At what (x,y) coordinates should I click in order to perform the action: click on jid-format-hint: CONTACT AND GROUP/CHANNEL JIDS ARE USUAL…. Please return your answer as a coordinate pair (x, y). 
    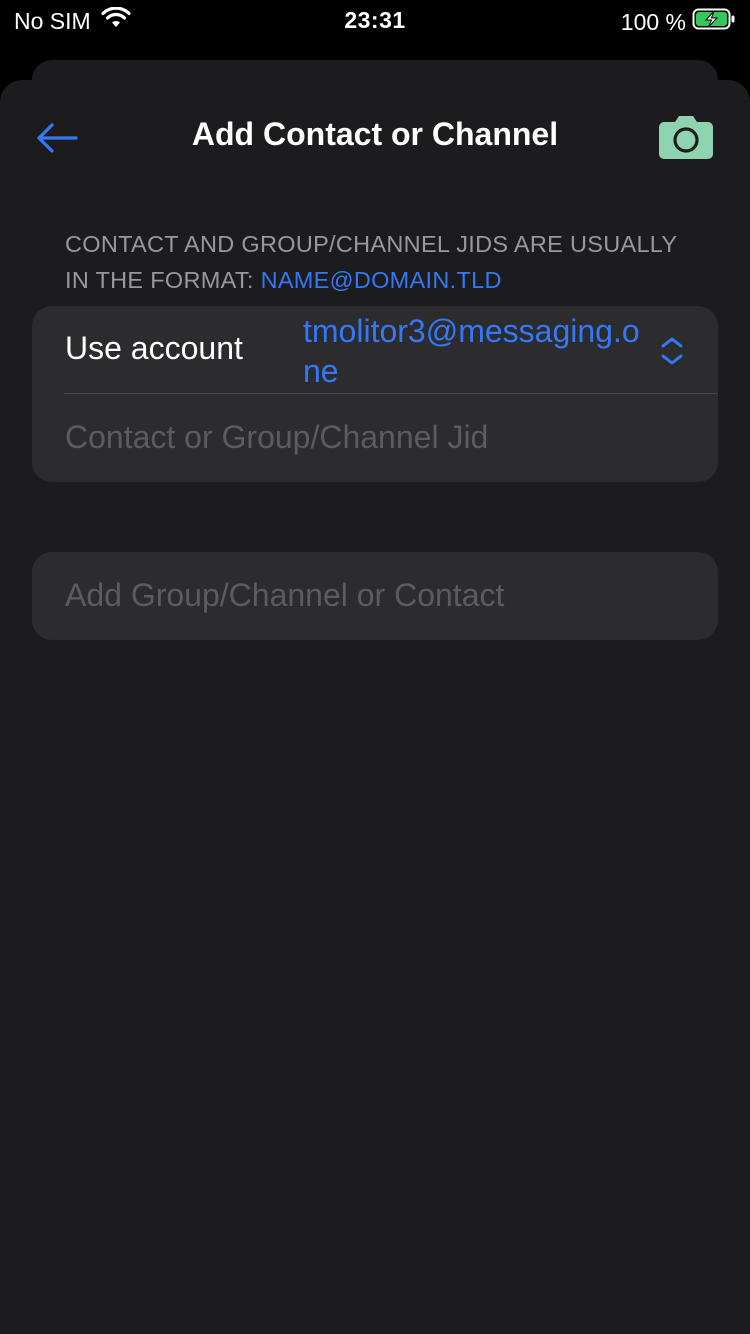
    Looking at the image, I should click on (385, 262).